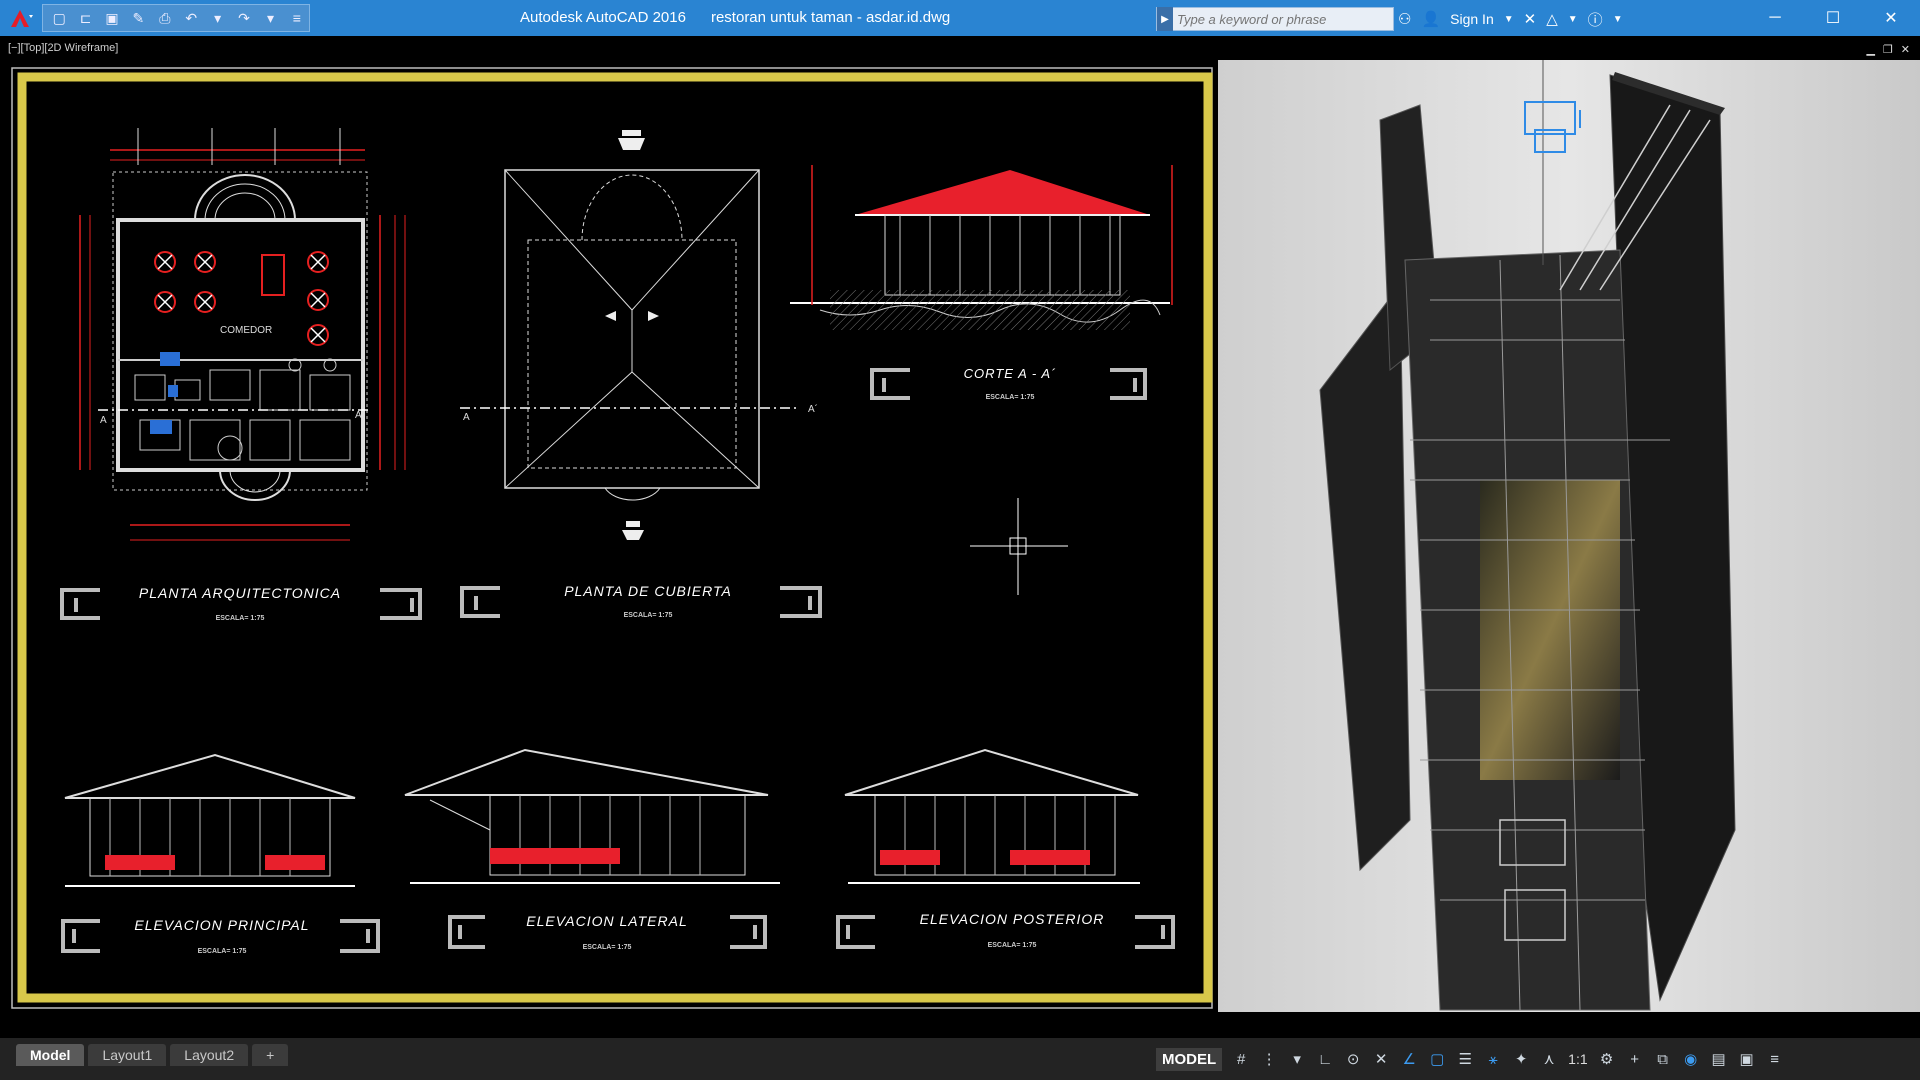 The height and width of the screenshot is (1080, 1920). What do you see at coordinates (1010, 373) in the screenshot?
I see `title-corte: CORTE A - A´` at bounding box center [1010, 373].